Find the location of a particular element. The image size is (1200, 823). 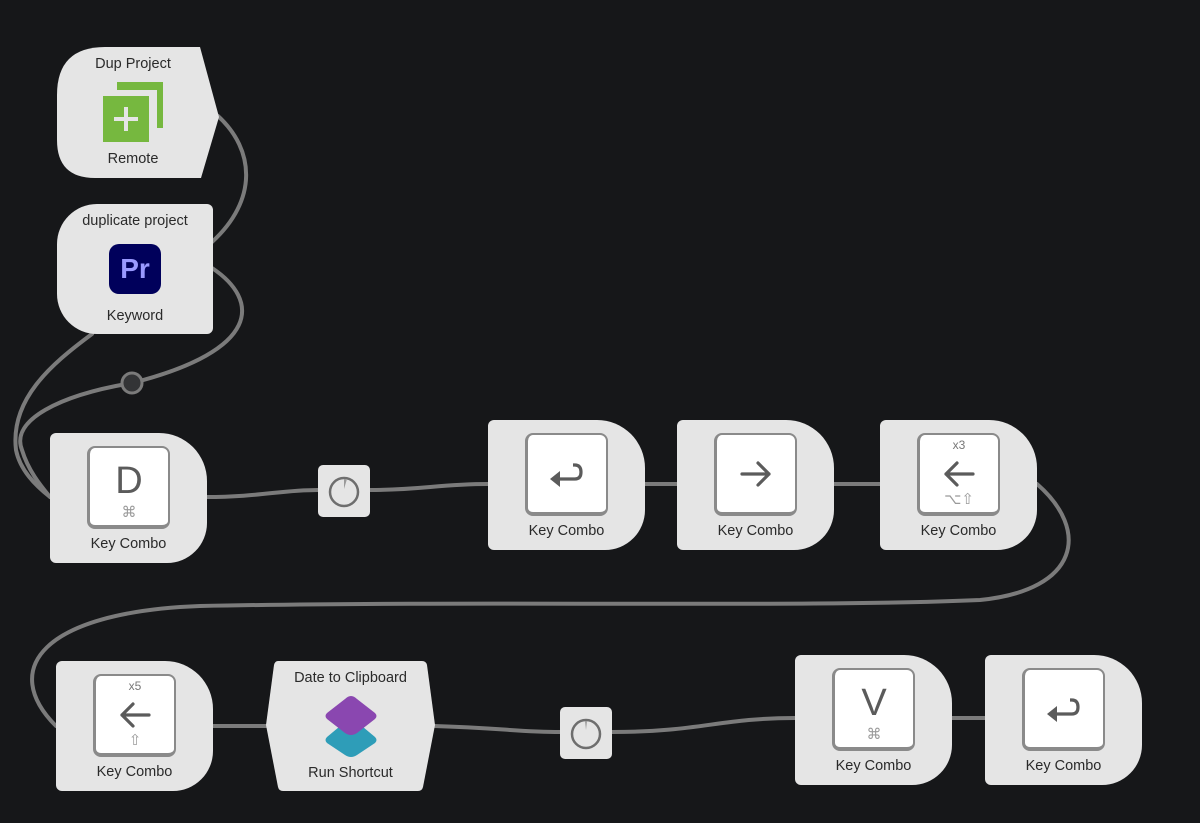

wire-keyd-to-delay1 is located at coordinates (262, 493).